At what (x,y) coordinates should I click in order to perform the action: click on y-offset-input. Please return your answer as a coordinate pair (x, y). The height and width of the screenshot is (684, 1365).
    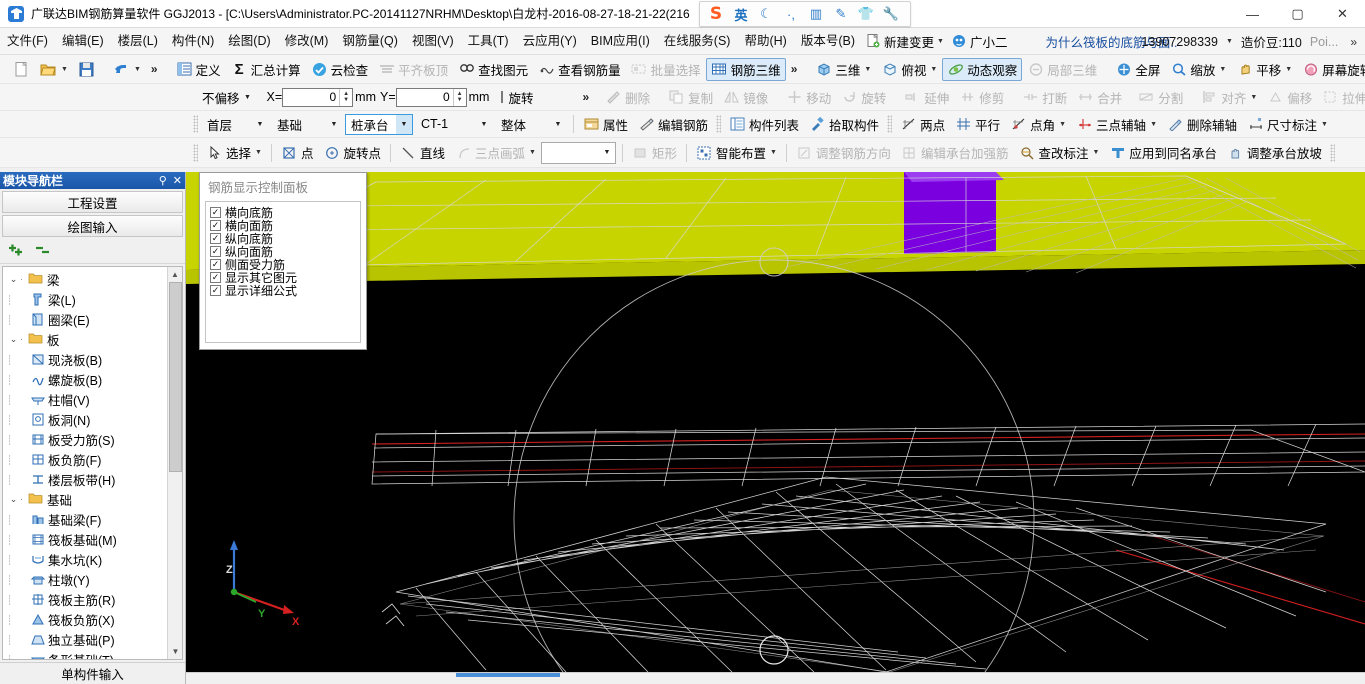
    Looking at the image, I should click on (424, 97).